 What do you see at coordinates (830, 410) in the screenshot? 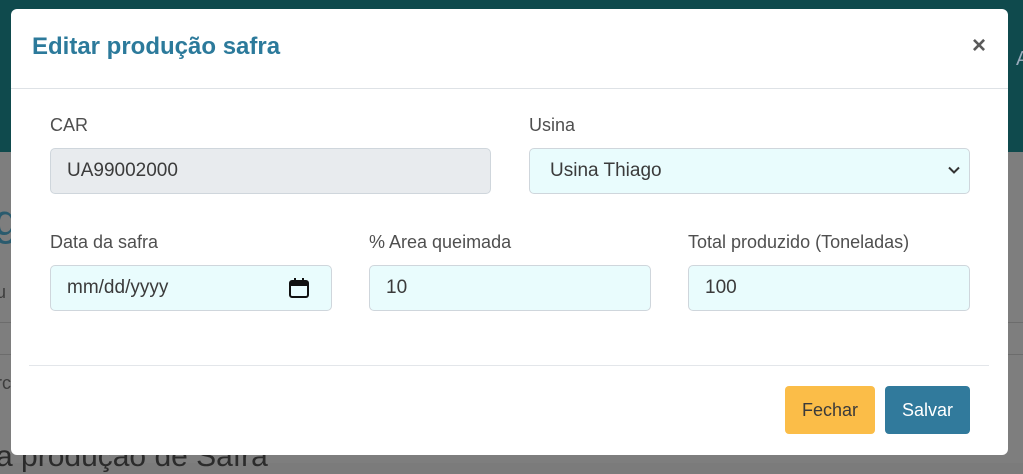
I see `close-button: Fechar` at bounding box center [830, 410].